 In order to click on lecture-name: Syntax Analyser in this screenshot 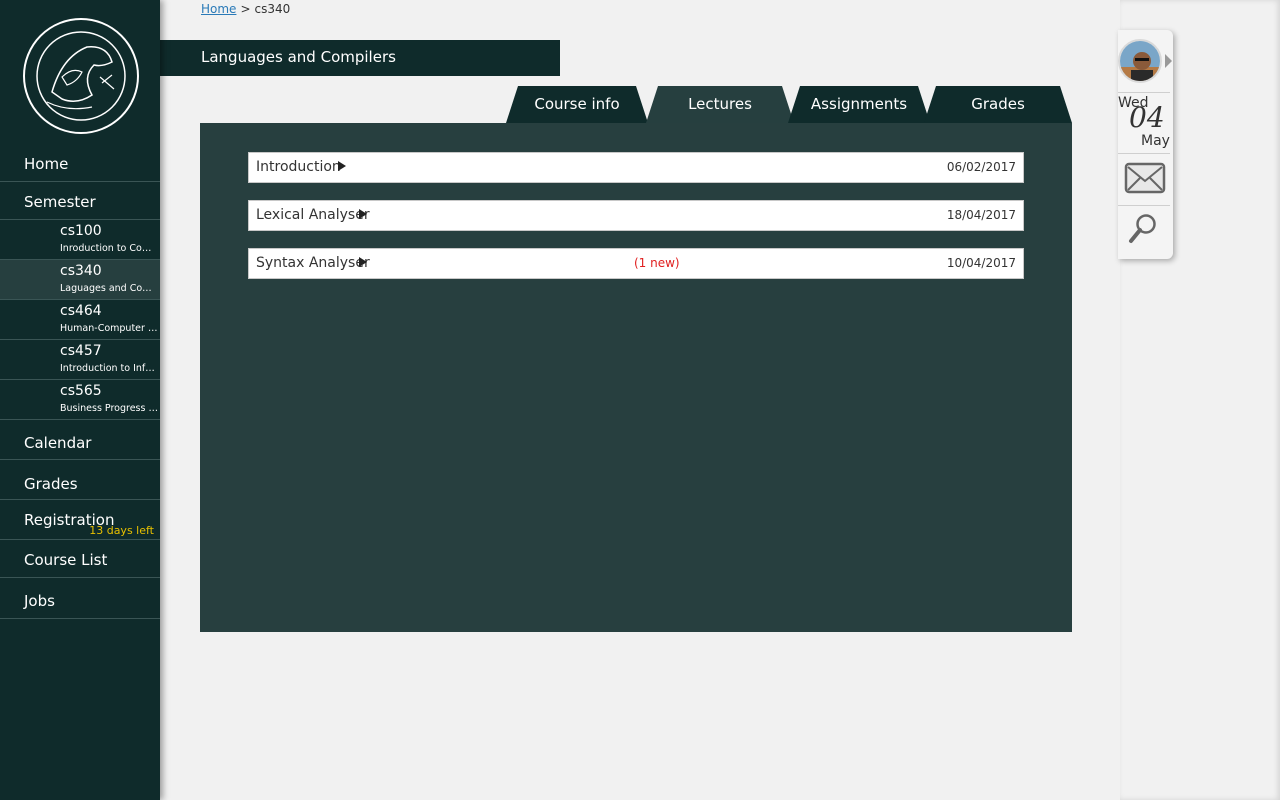, I will do `click(313, 263)`.